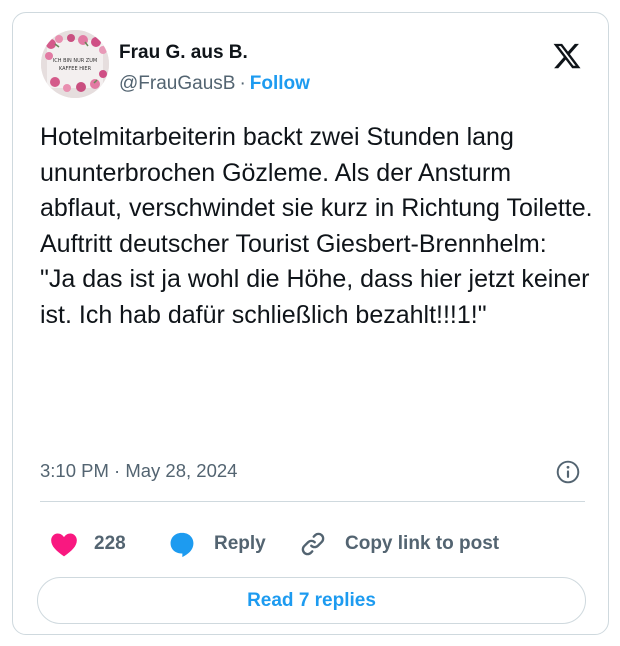 The image size is (620, 646). I want to click on copy-link-button: Copy link to post, so click(399, 544).